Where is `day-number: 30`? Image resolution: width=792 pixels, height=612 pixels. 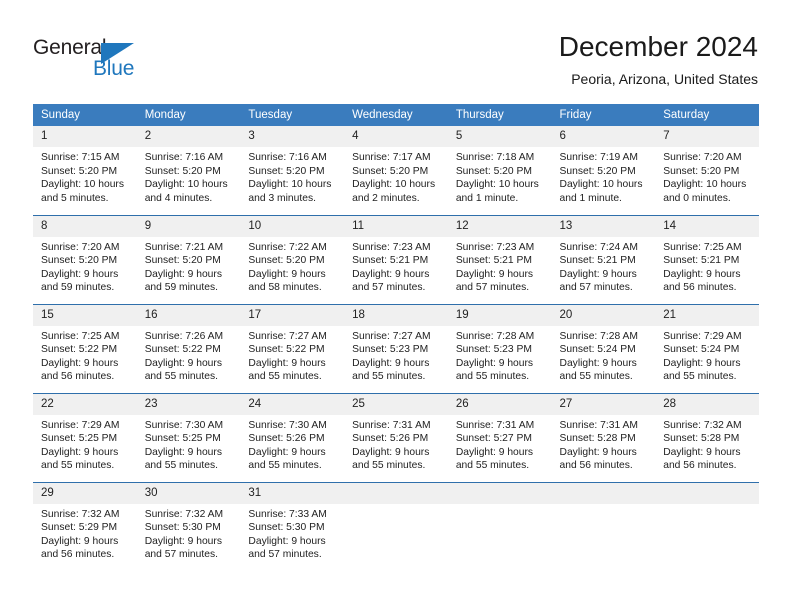 day-number: 30 is located at coordinates (188, 493).